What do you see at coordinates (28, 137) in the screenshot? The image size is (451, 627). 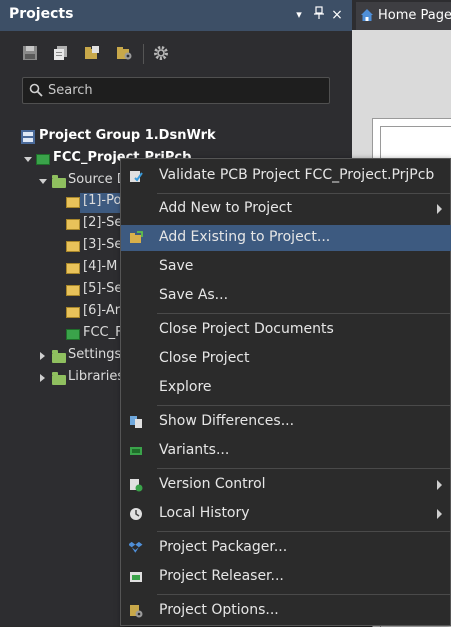 I see `workspace-icon` at bounding box center [28, 137].